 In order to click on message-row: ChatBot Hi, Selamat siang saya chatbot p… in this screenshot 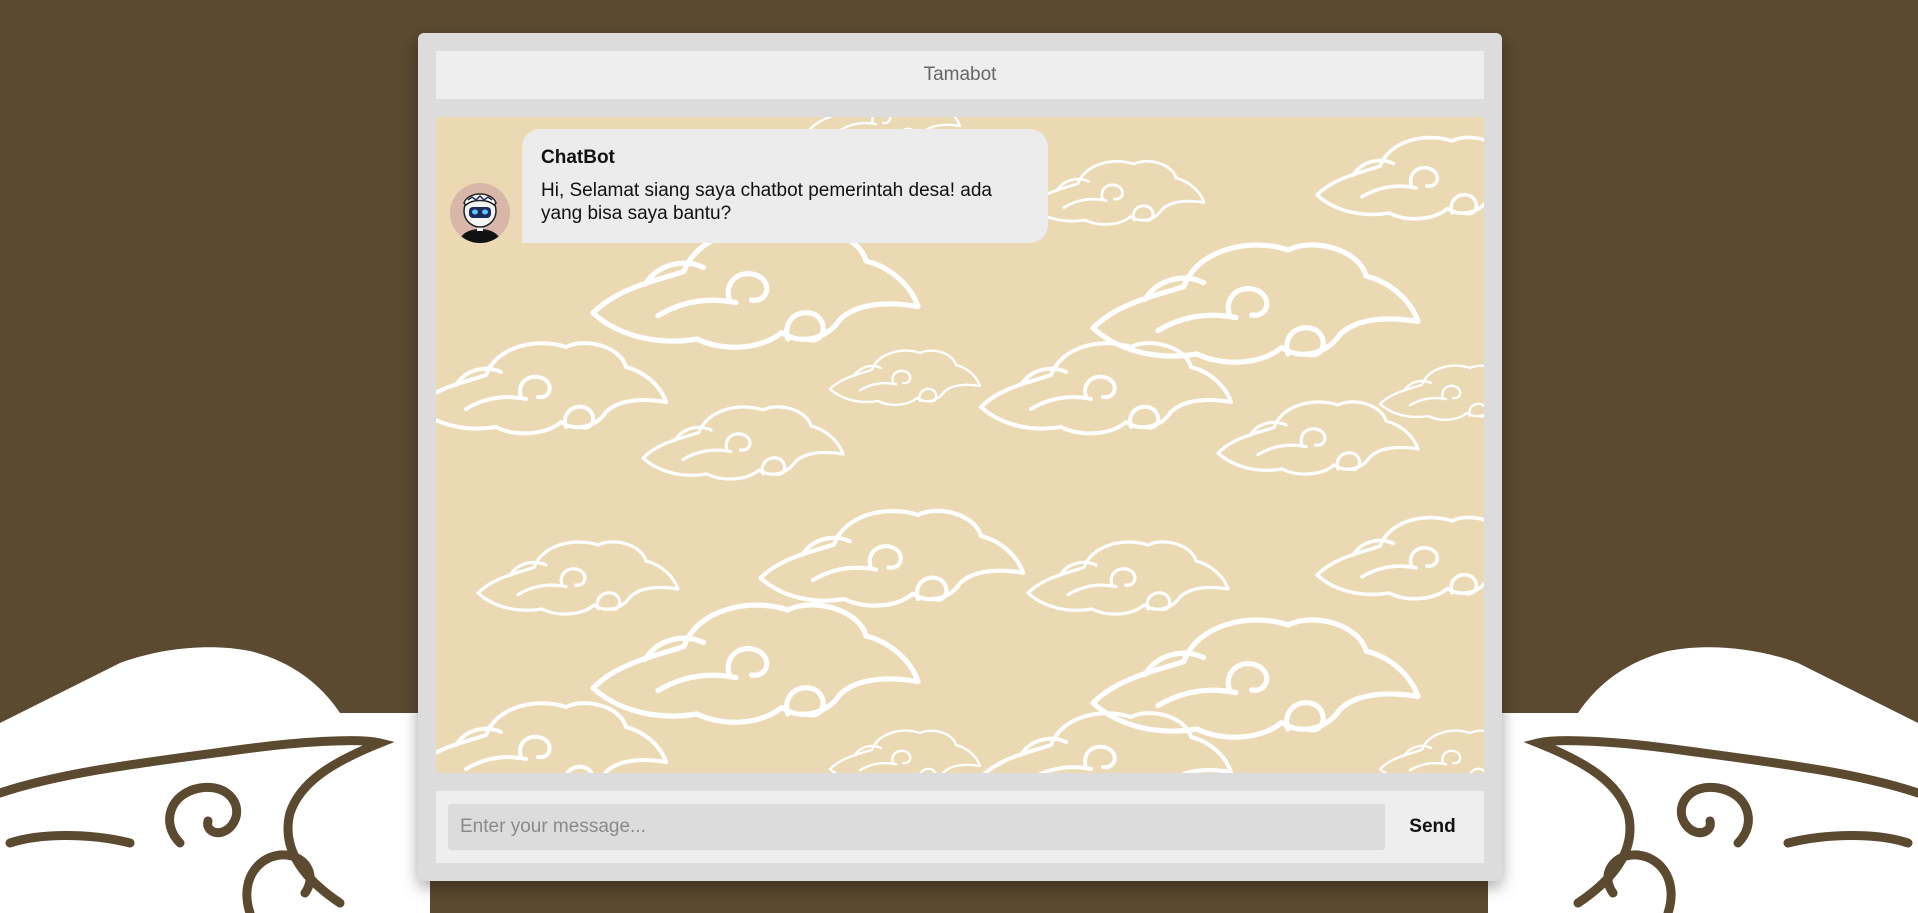, I will do `click(749, 186)`.